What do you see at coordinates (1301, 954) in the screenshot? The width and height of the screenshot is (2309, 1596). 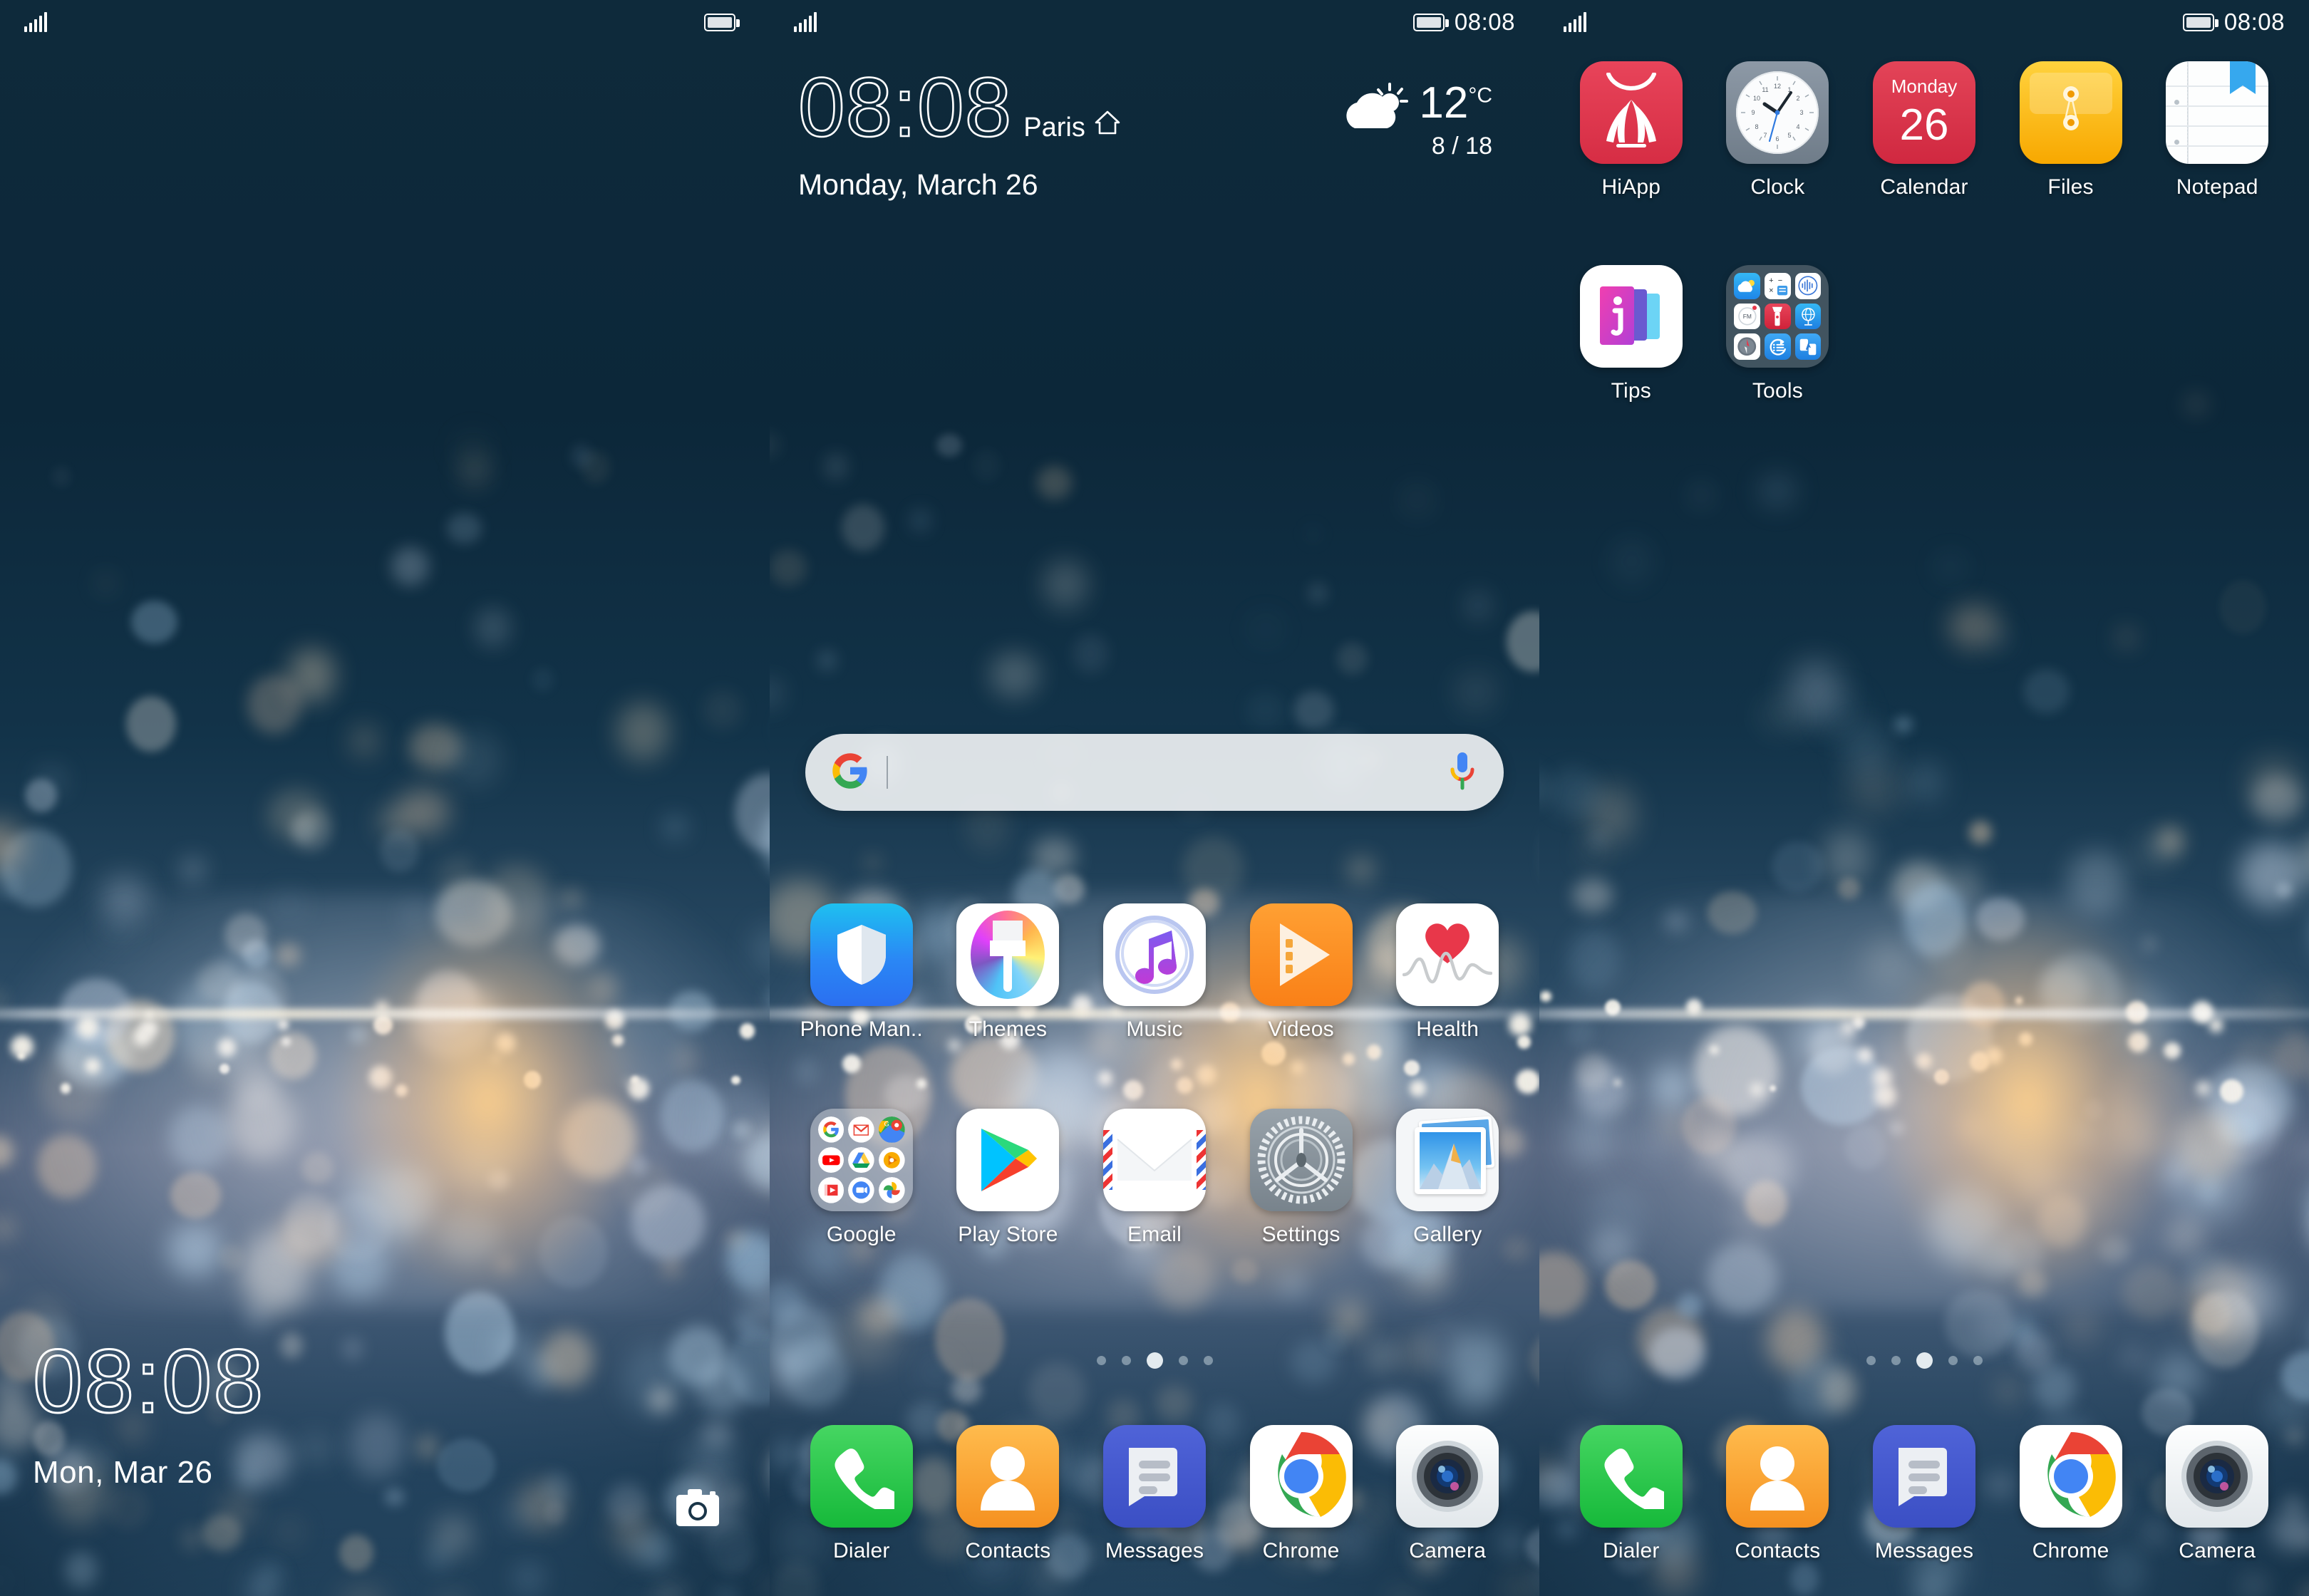 I see `videos-icon` at bounding box center [1301, 954].